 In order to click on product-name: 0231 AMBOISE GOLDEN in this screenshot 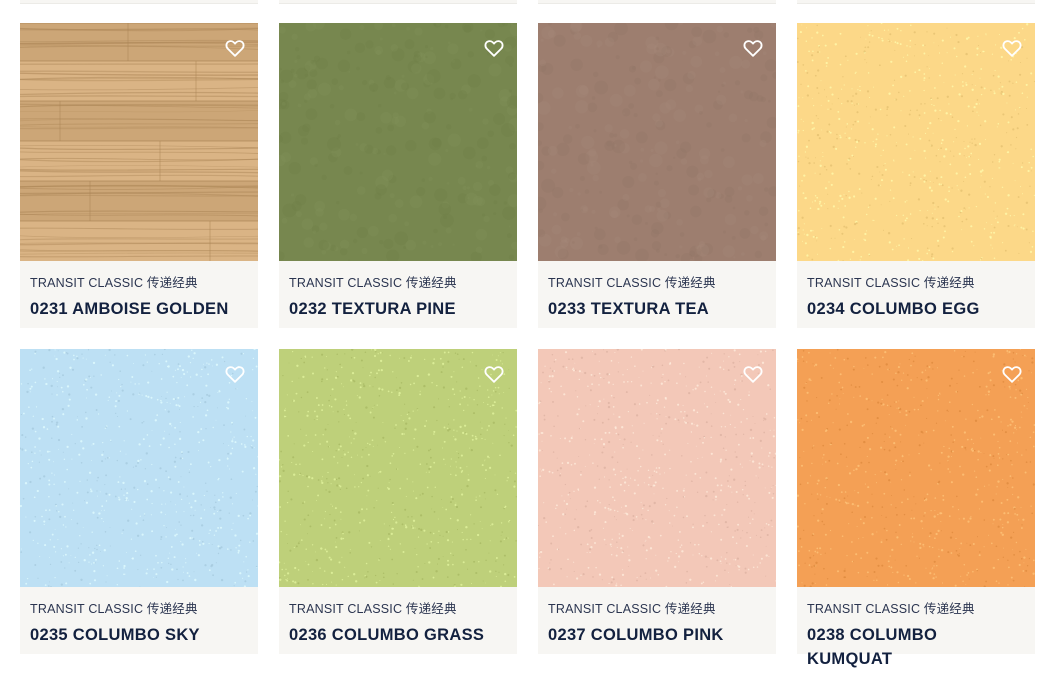, I will do `click(139, 309)`.